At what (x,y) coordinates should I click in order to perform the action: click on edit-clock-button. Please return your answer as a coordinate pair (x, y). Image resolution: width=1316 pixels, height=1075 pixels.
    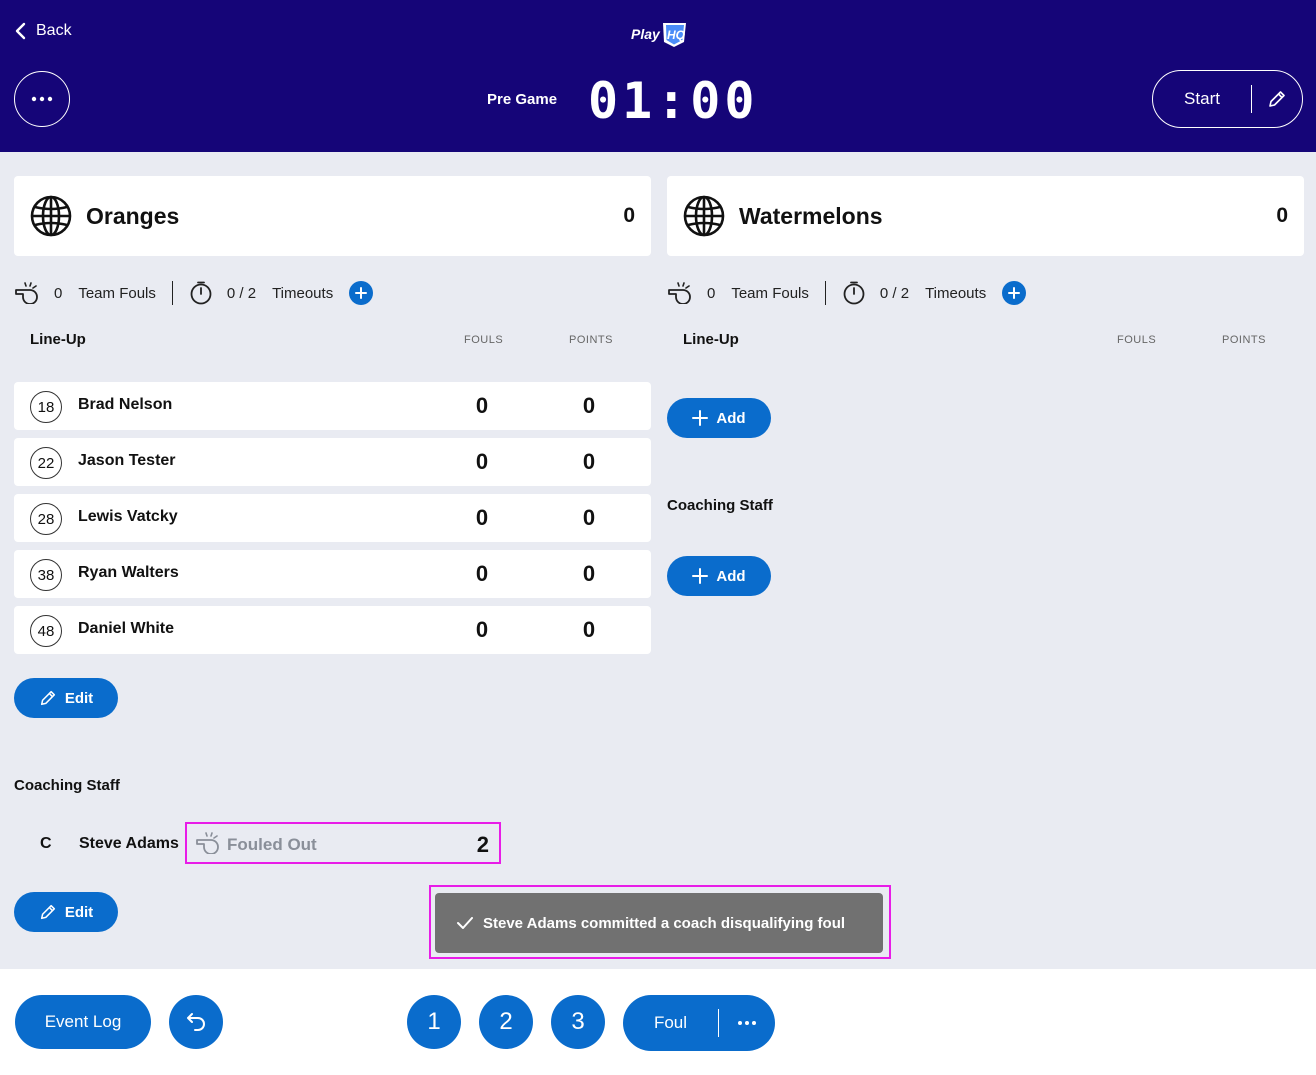
    Looking at the image, I should click on (1277, 99).